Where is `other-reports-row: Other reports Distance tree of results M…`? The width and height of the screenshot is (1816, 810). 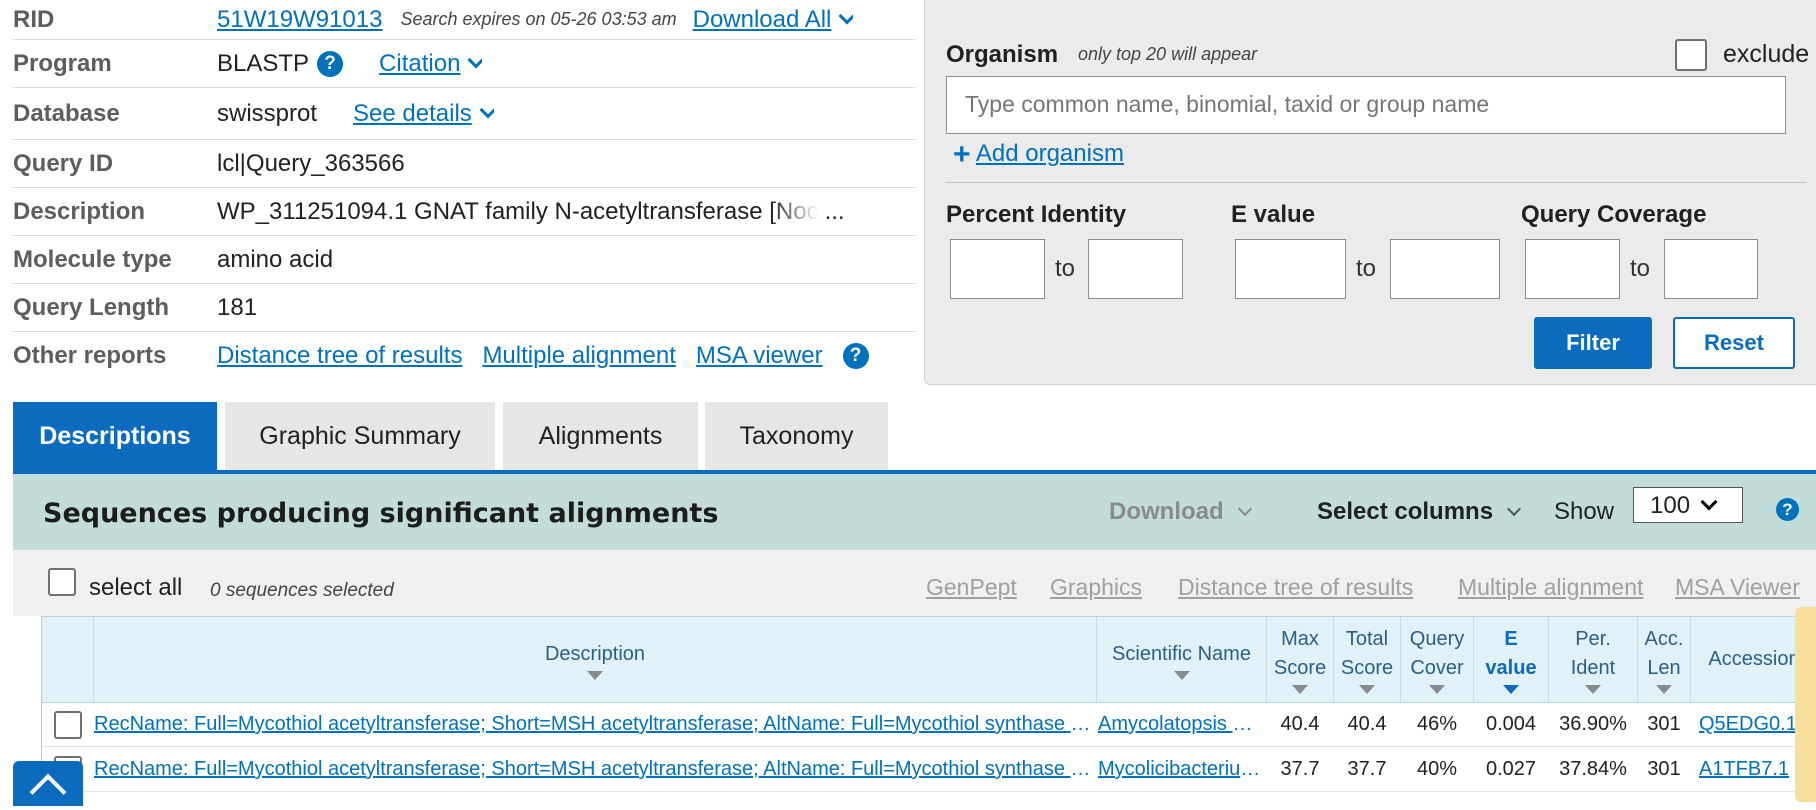 other-reports-row: Other reports Distance tree of results M… is located at coordinates (464, 355).